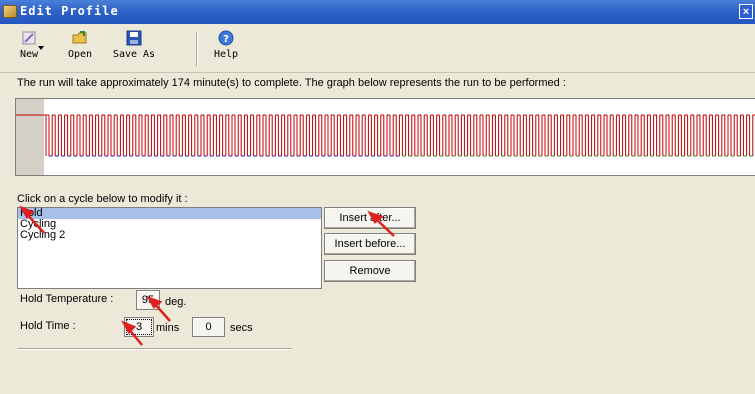 Image resolution: width=755 pixels, height=394 pixels. What do you see at coordinates (29, 54) in the screenshot?
I see `new-button-label: New` at bounding box center [29, 54].